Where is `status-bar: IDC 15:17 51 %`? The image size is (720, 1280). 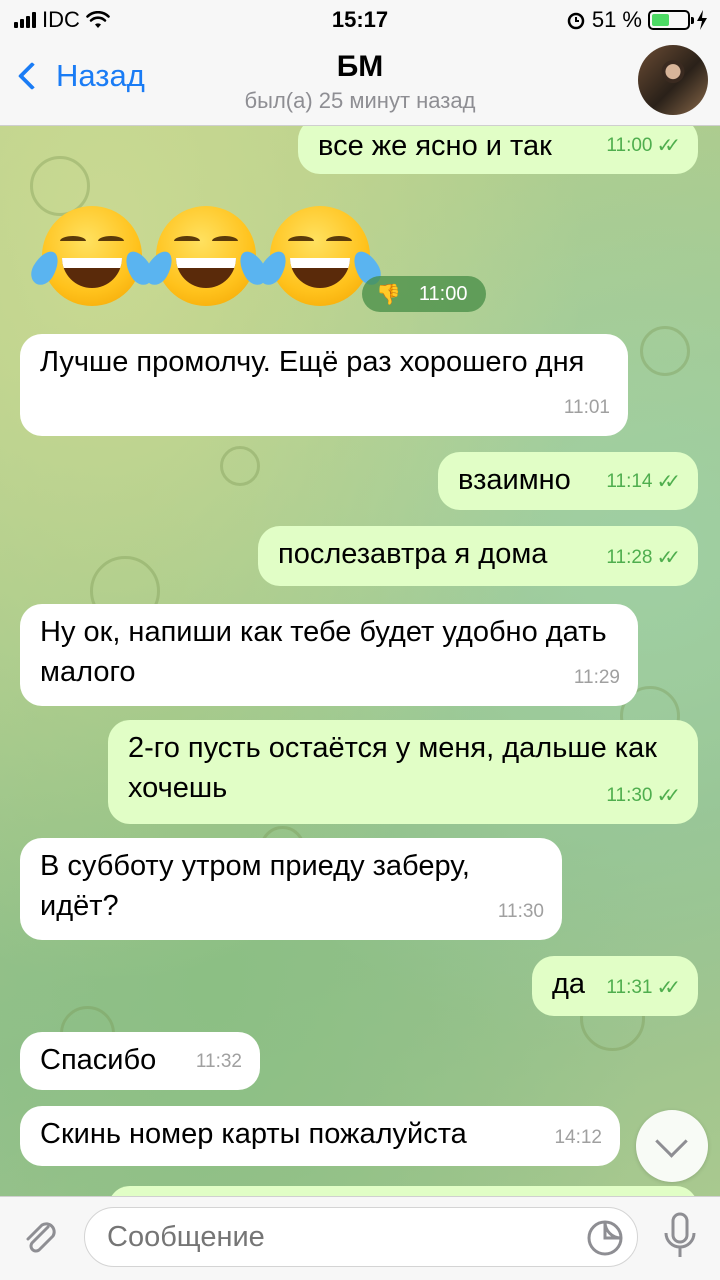
status-bar: IDC 15:17 51 % is located at coordinates (360, 20).